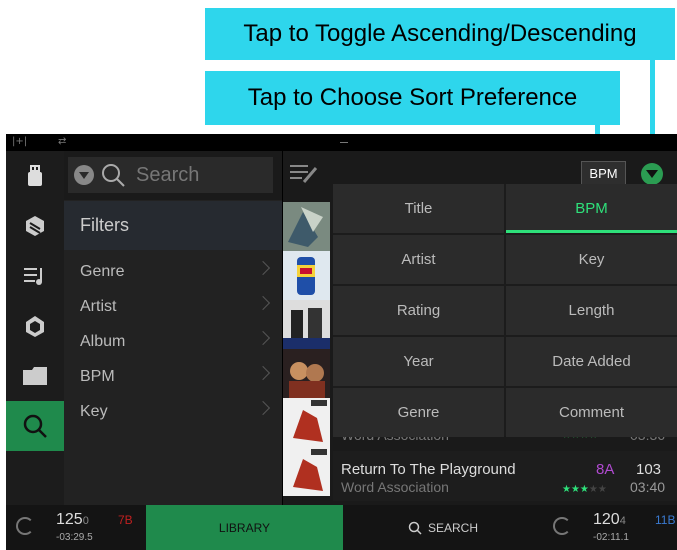 The image size is (677, 550). I want to click on status-dash, so click(344, 142).